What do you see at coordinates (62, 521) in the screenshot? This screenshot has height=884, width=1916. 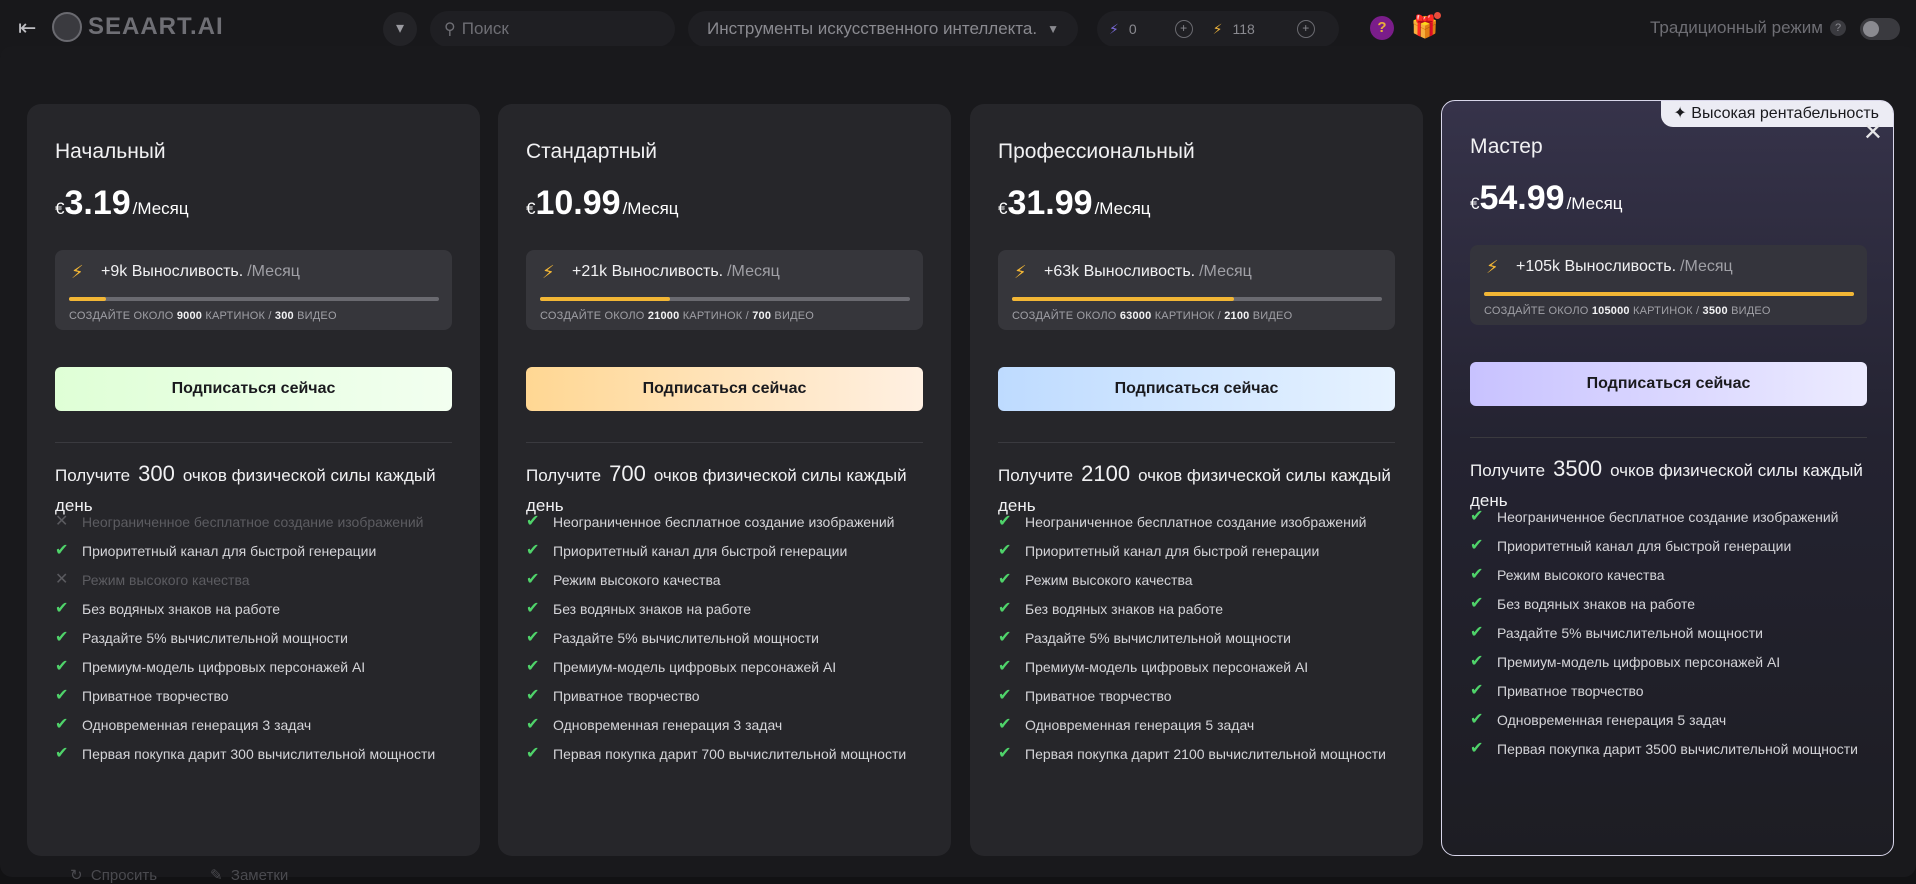 I see `cross-icon: ✕` at bounding box center [62, 521].